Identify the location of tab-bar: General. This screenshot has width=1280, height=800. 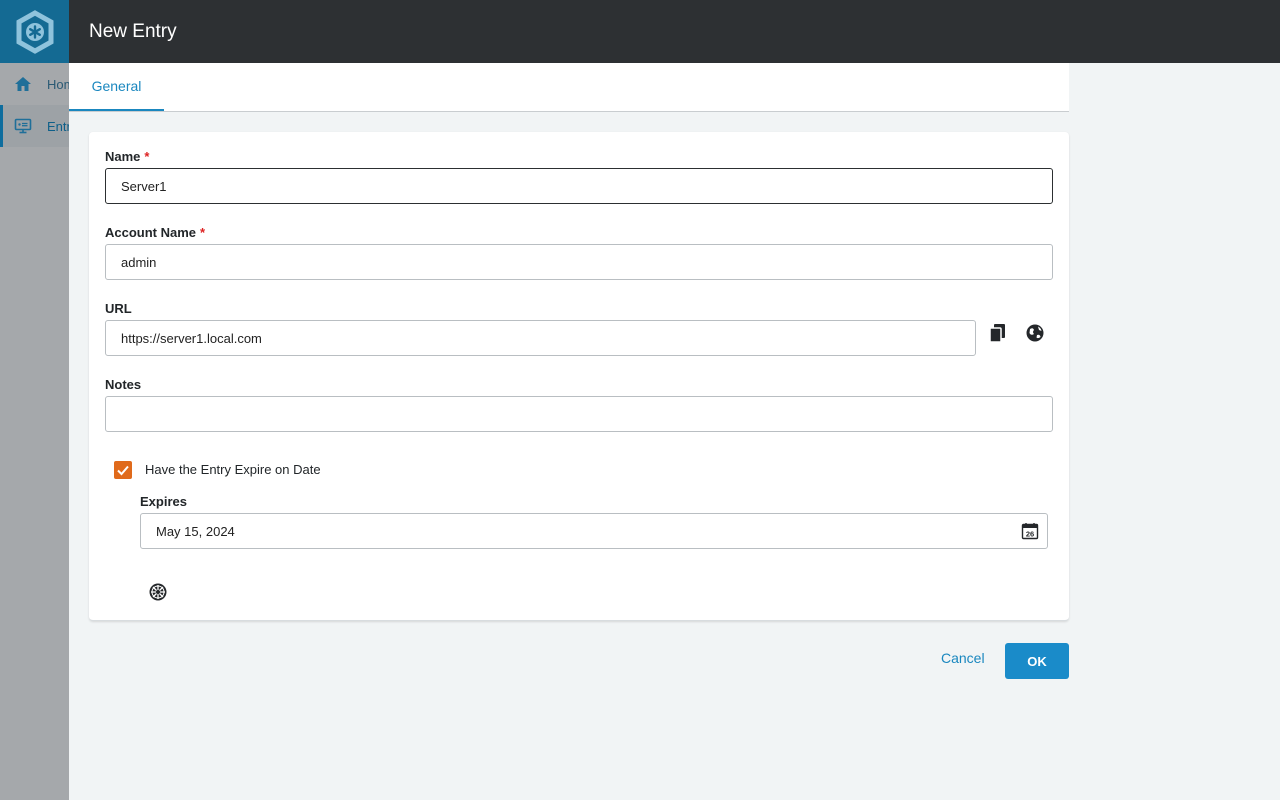
(569, 87).